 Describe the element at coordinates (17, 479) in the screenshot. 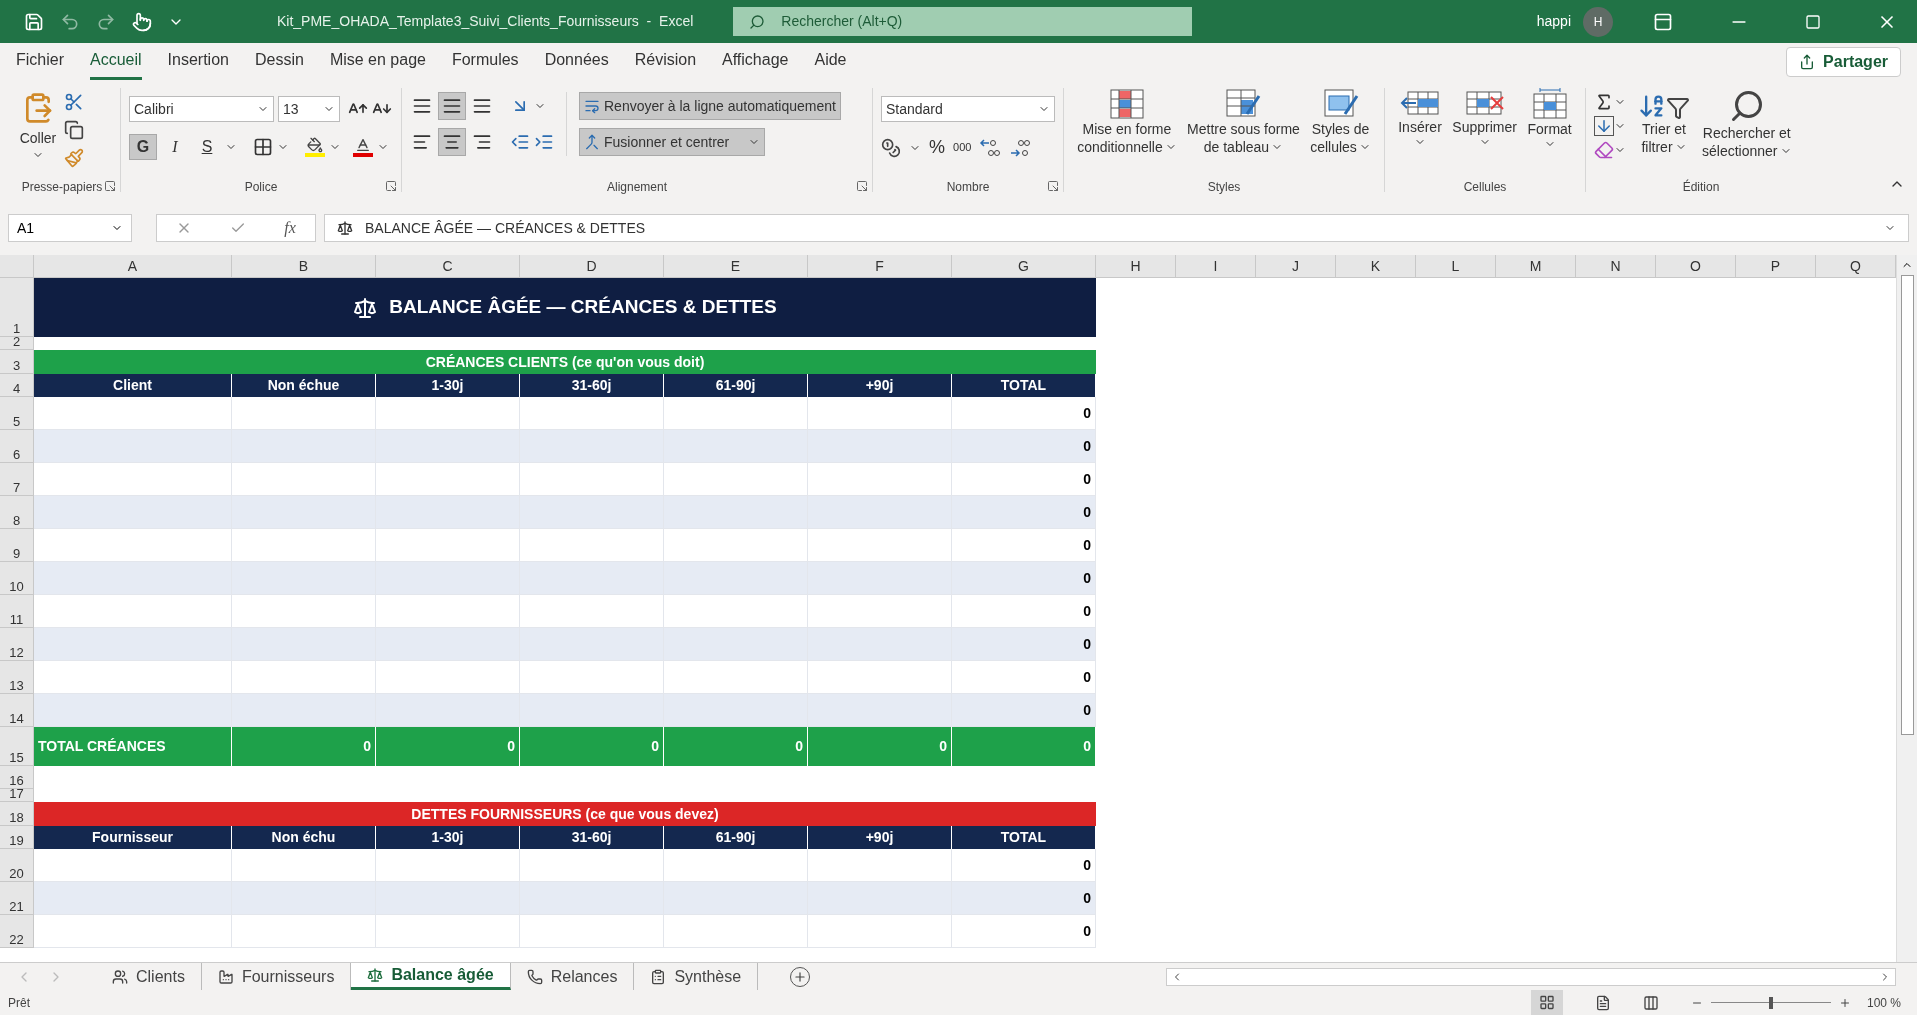

I see `row-header: 7` at that location.